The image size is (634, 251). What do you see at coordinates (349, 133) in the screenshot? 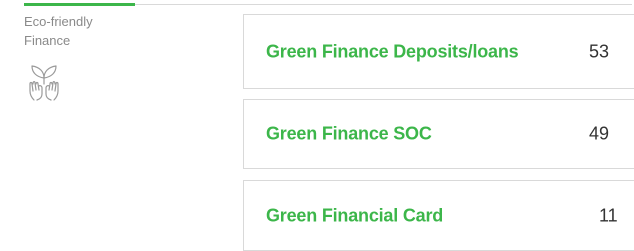
I see `list-item-title: Green Finance SOC` at bounding box center [349, 133].